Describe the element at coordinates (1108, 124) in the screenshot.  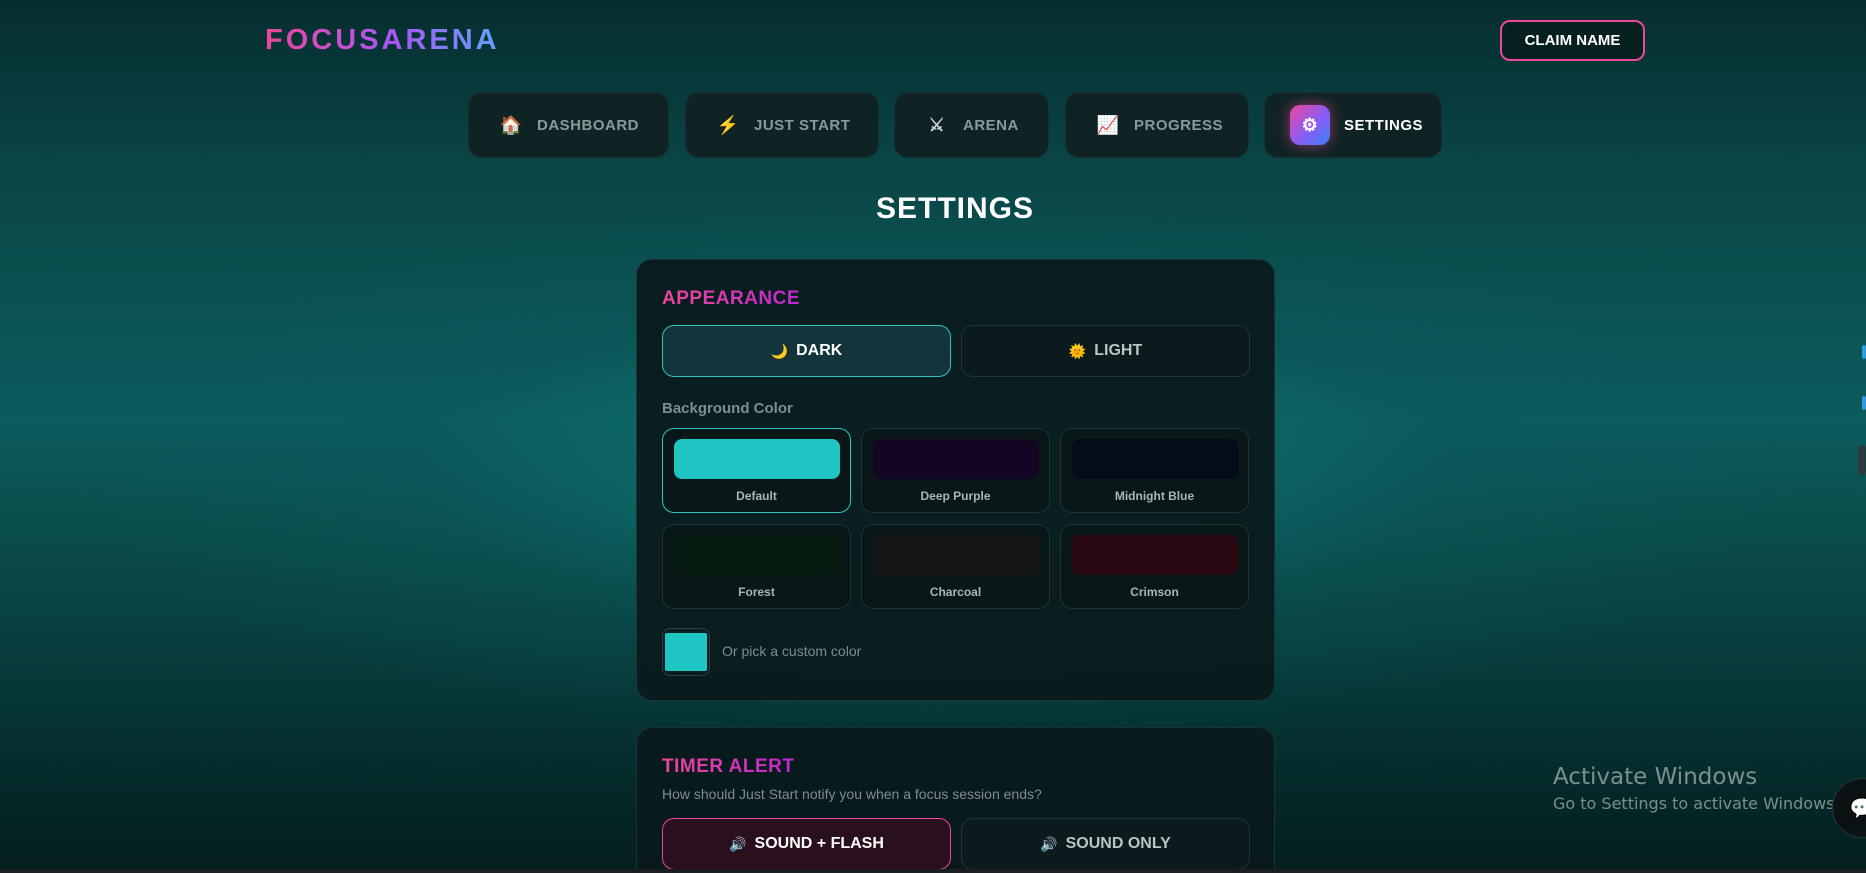
I see `chart-increasing-icon: 📈` at that location.